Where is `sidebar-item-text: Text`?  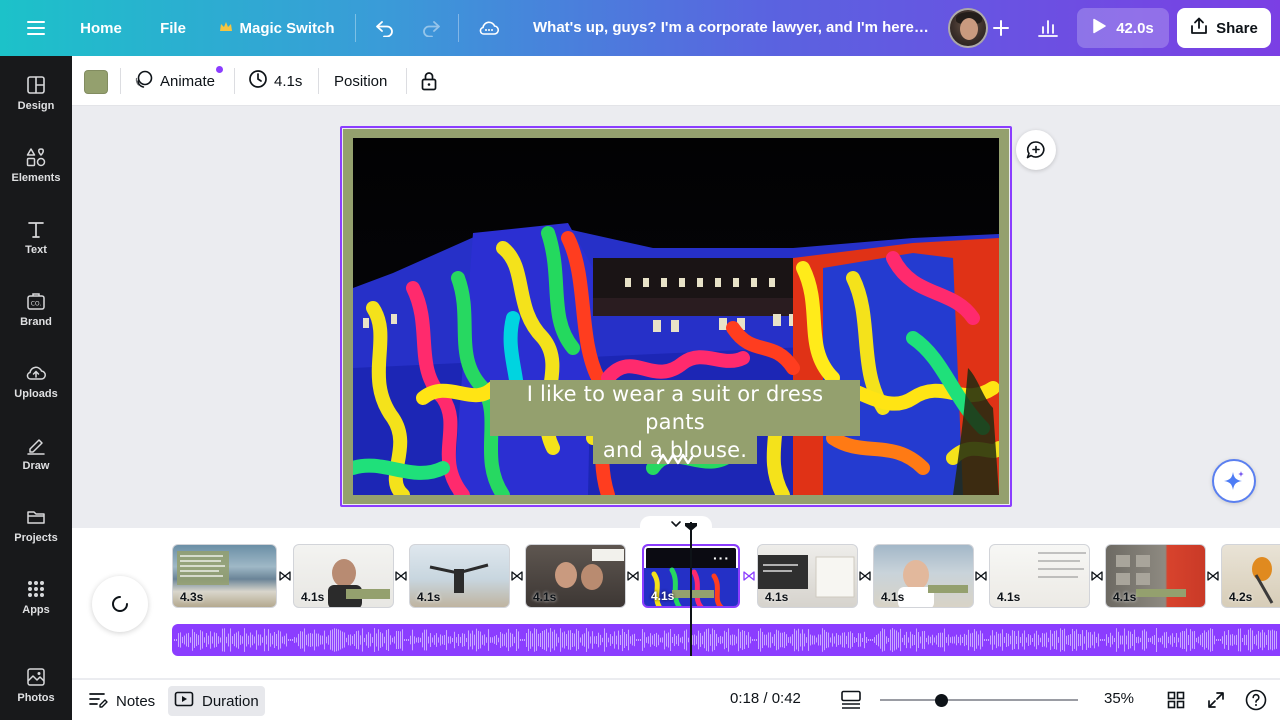
sidebar-item-text: Text is located at coordinates (36, 240).